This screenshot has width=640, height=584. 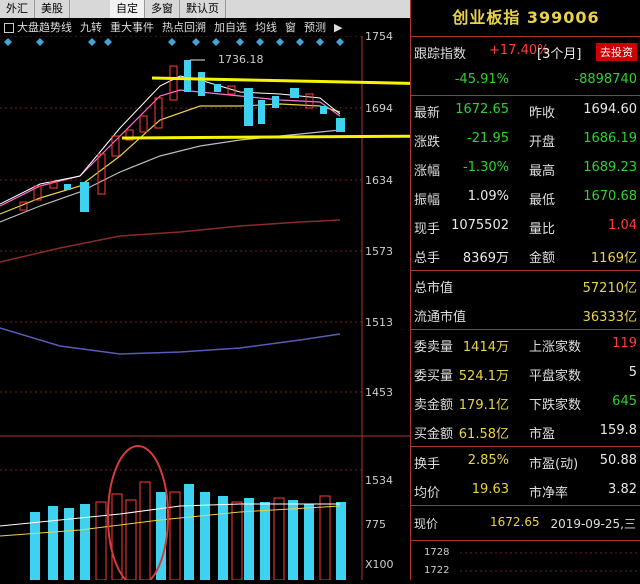 What do you see at coordinates (610, 109) in the screenshot?
I see `field-value: 1694.60` at bounding box center [610, 109].